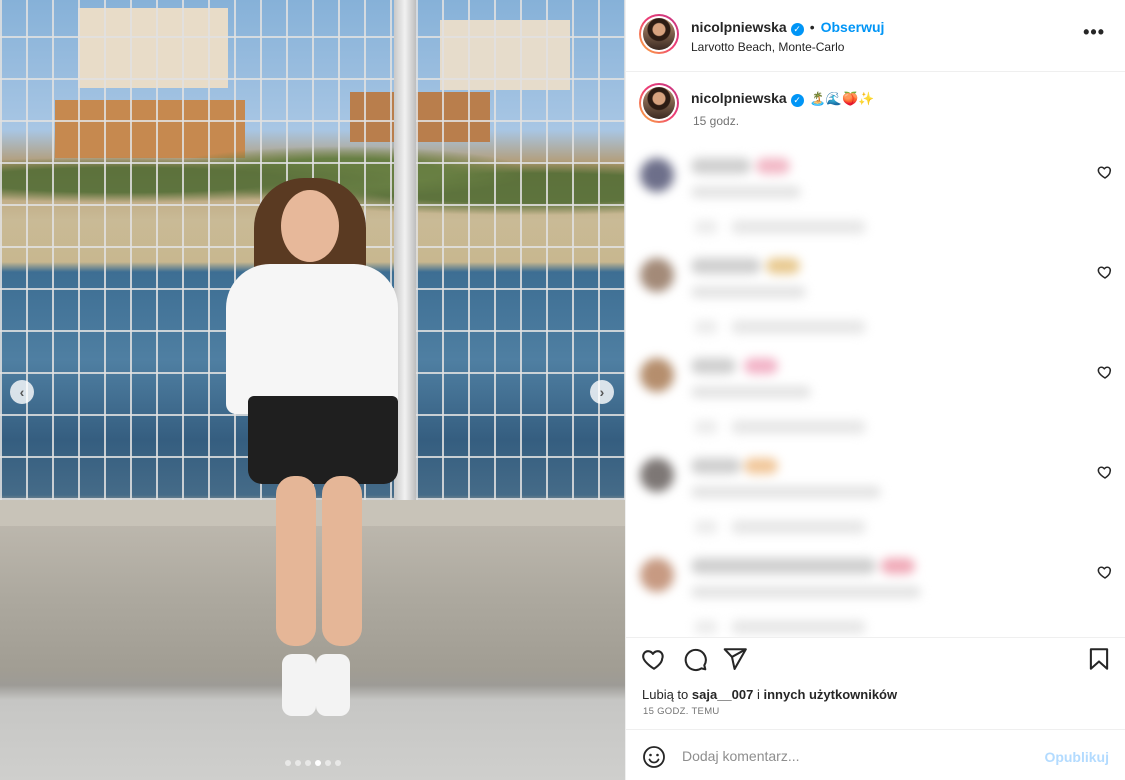 The width and height of the screenshot is (1125, 780). I want to click on post-caption: nicolpniewska ✓ 🏝️🌊🍑✨ 15 godz., so click(875, 107).